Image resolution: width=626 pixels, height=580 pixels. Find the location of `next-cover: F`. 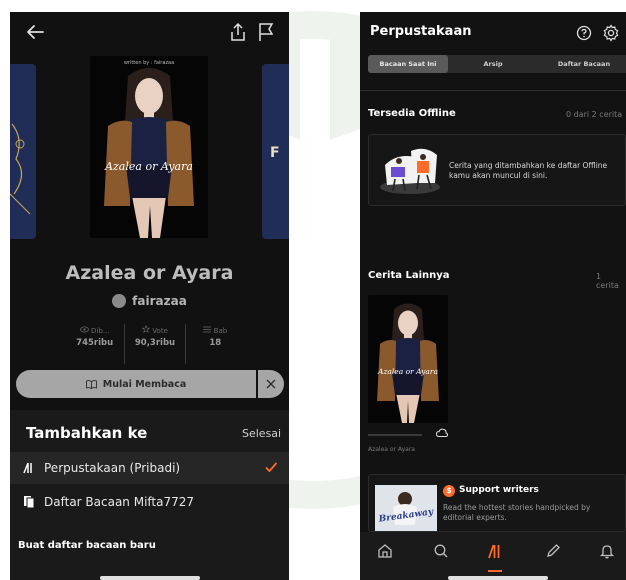

next-cover: F is located at coordinates (275, 151).